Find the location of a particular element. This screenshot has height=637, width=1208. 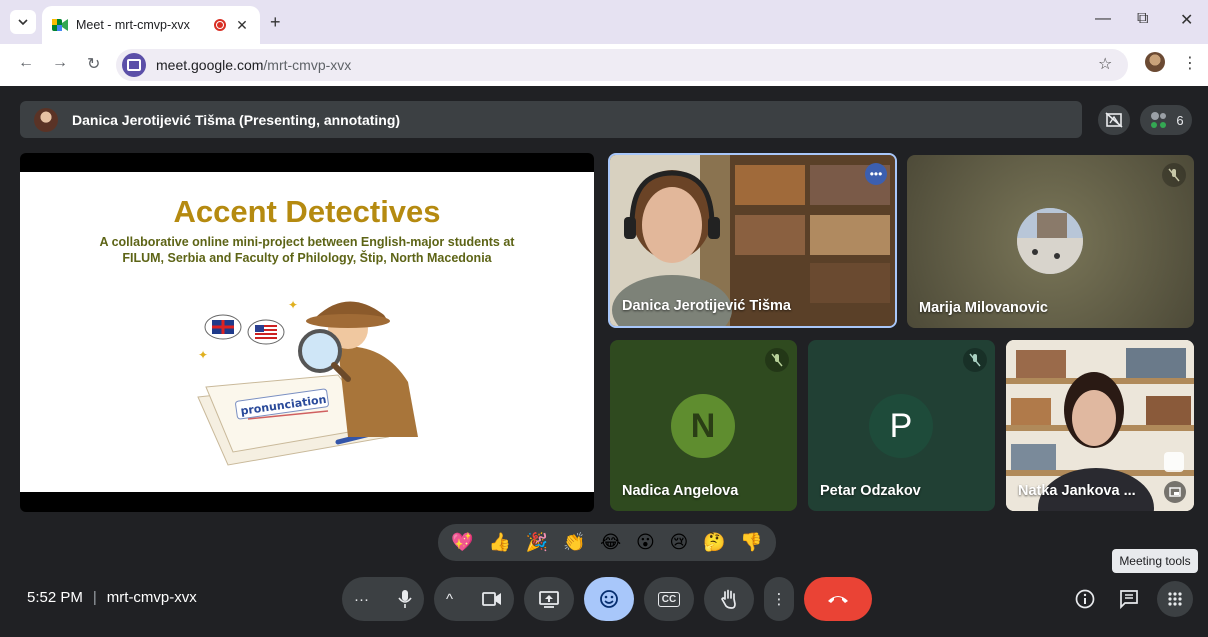

clock-time: 5:52 PM is located at coordinates (55, 597).